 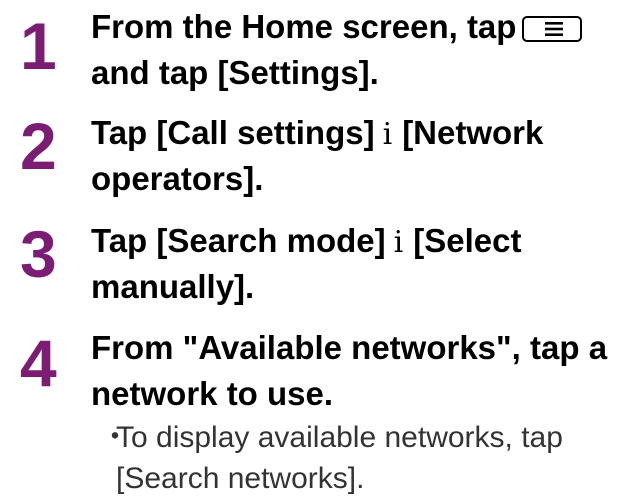 I want to click on step-line-part: Tap [Search mode], so click(x=238, y=240).